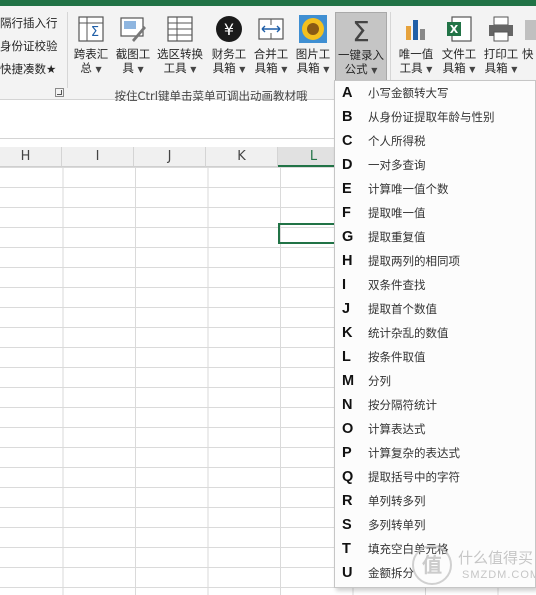 This screenshot has width=536, height=595. What do you see at coordinates (180, 45) in the screenshot?
I see `selection-convert-button: 选区转换 工具 ▼` at bounding box center [180, 45].